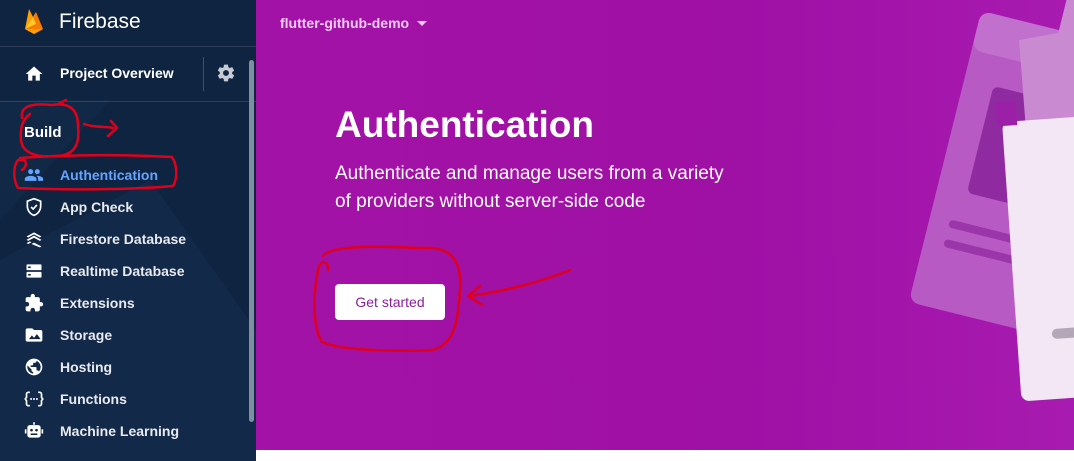 This screenshot has height=461, width=1074. Describe the element at coordinates (345, 23) in the screenshot. I see `project-name: flutter-github-demo` at that location.